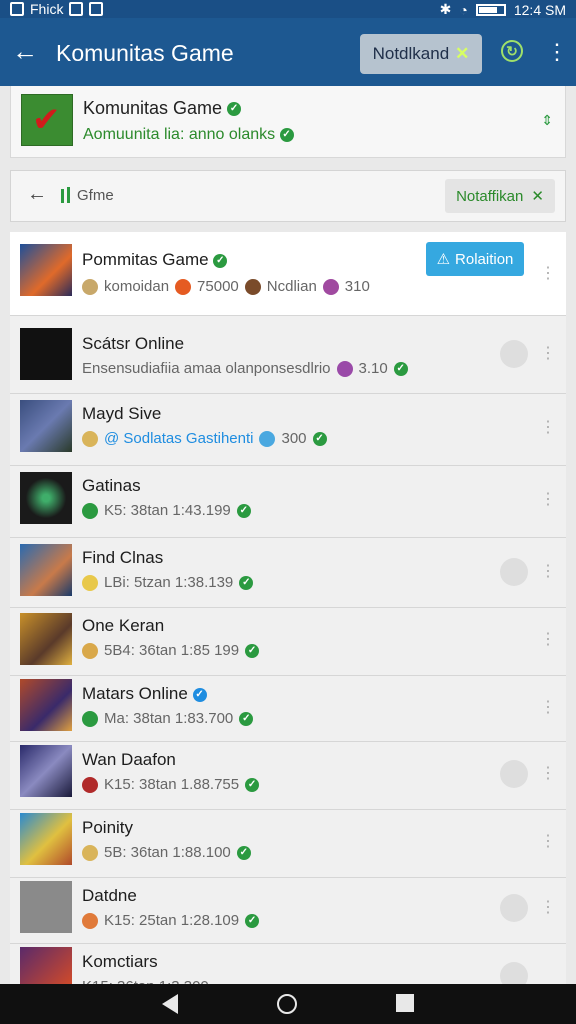 This screenshot has width=576, height=1024. Describe the element at coordinates (129, 759) in the screenshot. I see `game-name: Wan Daafon` at that location.